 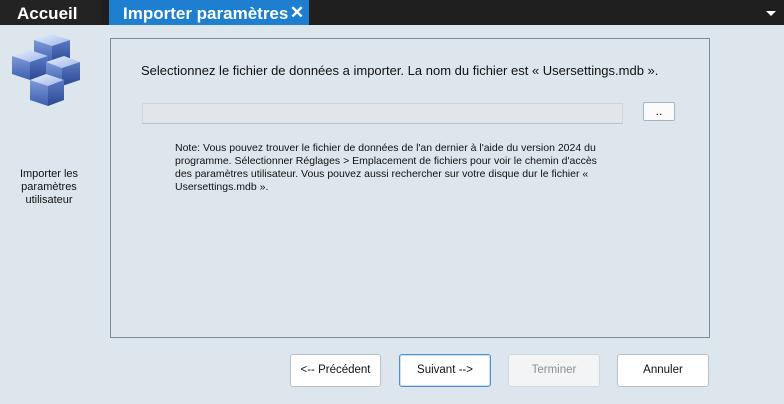 I want to click on tab-home: Accueil, so click(x=50, y=12).